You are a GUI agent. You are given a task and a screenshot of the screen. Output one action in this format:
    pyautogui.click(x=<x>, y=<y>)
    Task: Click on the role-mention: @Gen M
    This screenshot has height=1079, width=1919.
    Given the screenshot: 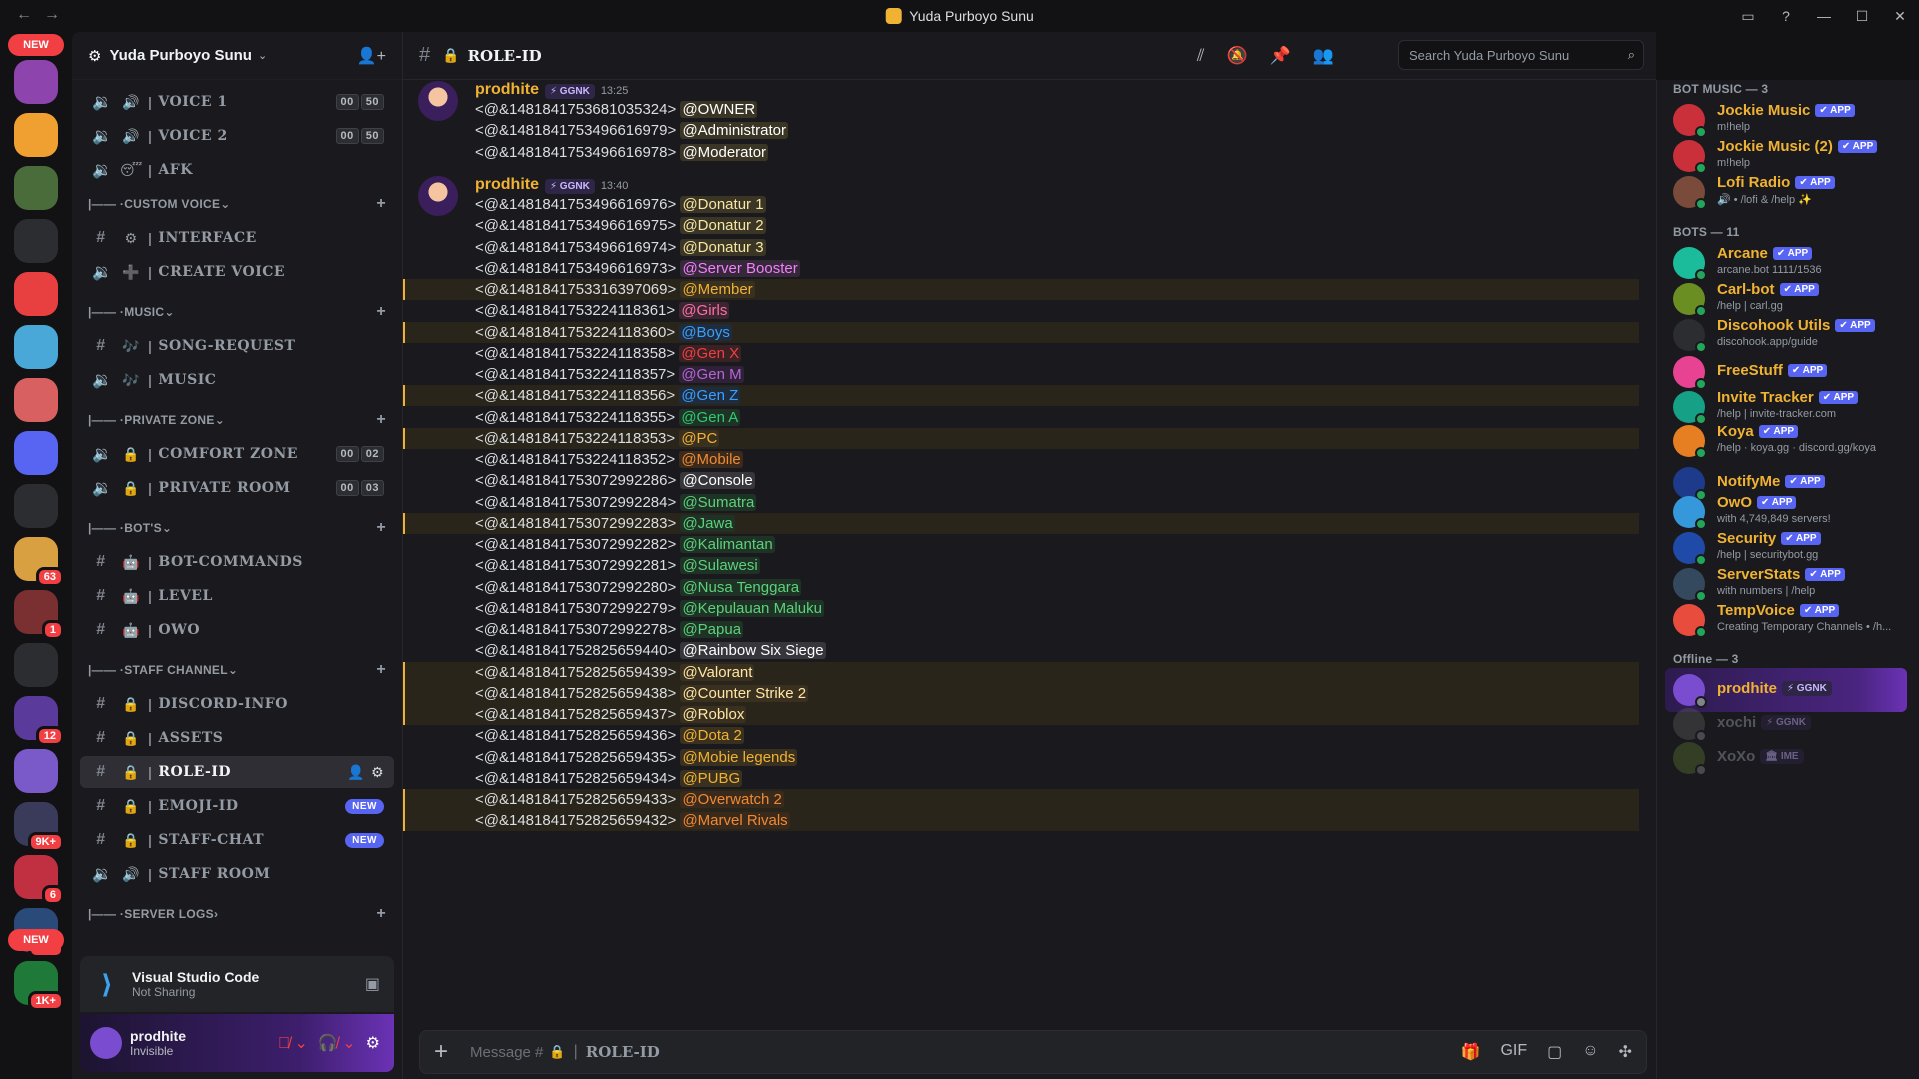 What is the action you would take?
    pyautogui.click(x=711, y=374)
    